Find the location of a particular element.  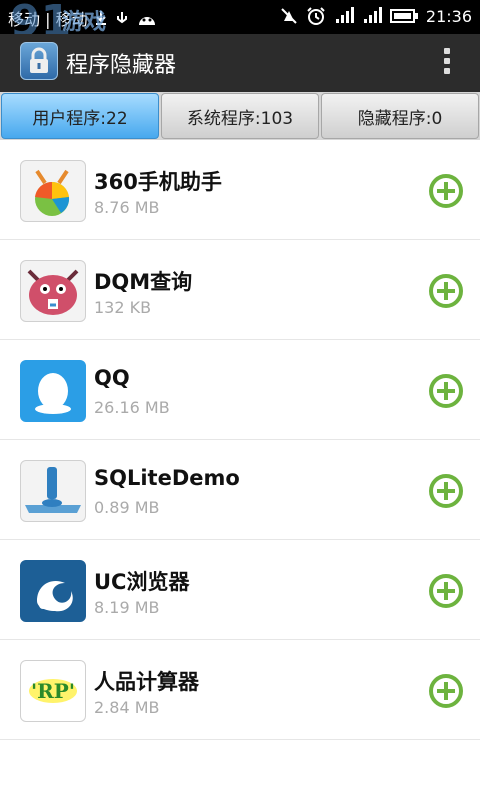

list-item: UC浏览器 8.19 MB is located at coordinates (240, 590).